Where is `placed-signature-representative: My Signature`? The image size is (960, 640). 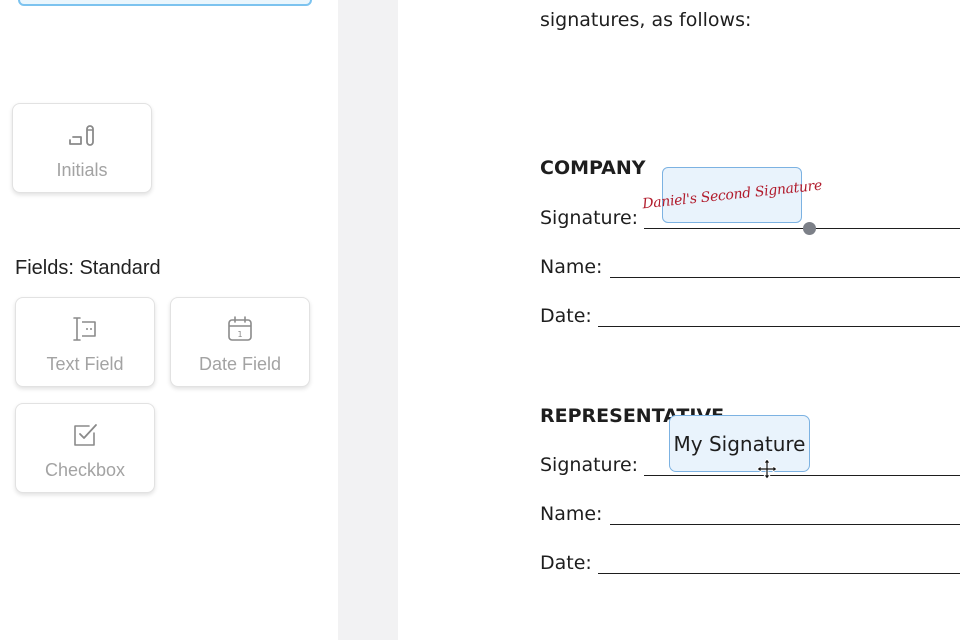
placed-signature-representative: My Signature is located at coordinates (739, 443).